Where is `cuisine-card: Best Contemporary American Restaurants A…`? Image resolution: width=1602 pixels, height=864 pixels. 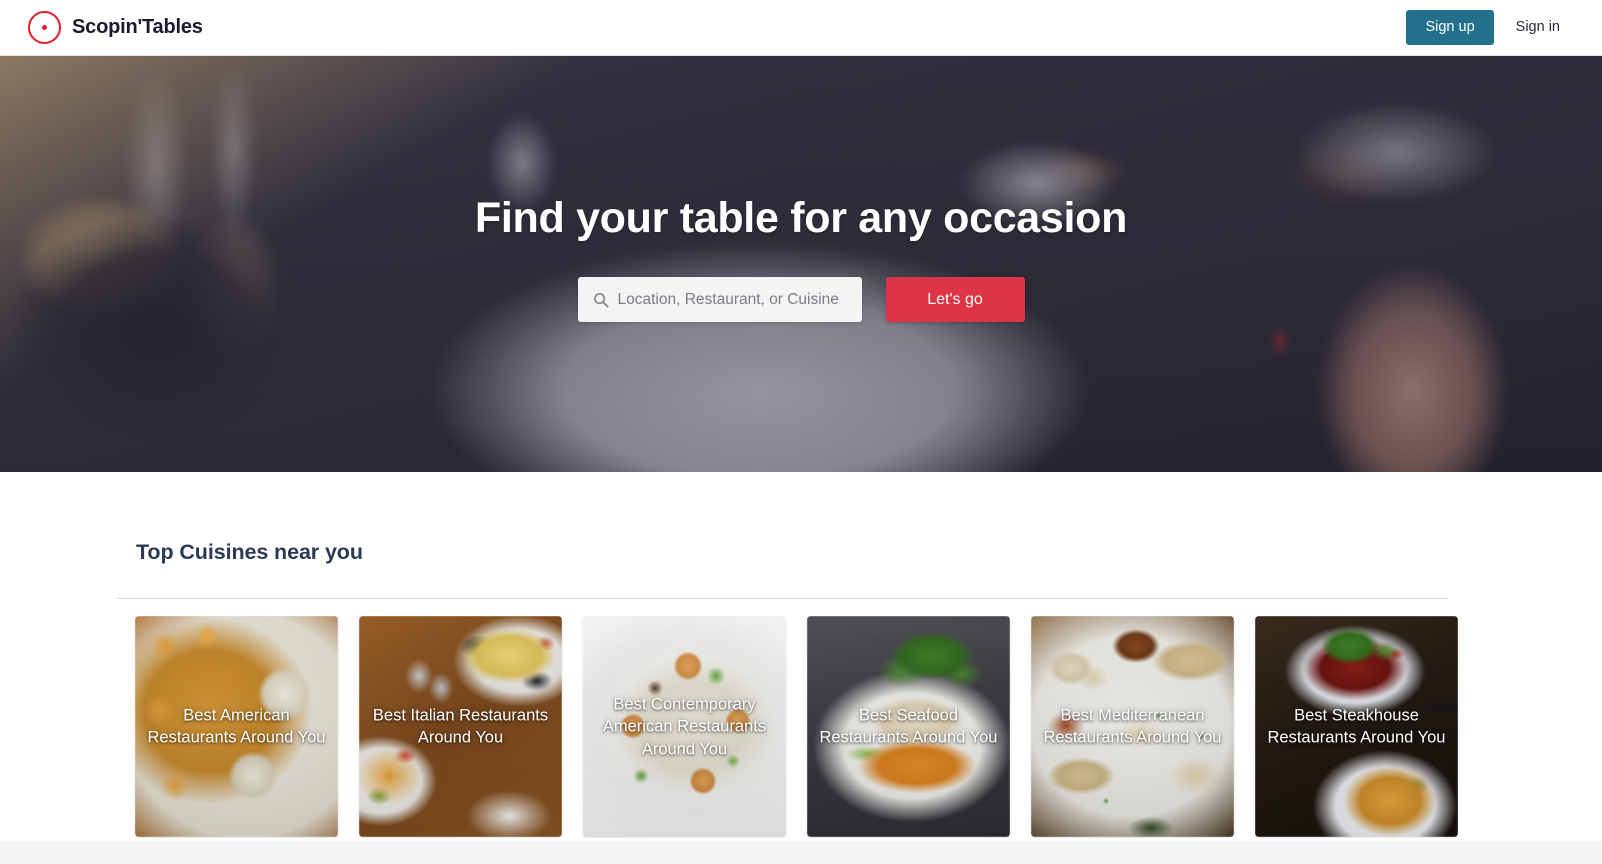 cuisine-card: Best Contemporary American Restaurants A… is located at coordinates (684, 726).